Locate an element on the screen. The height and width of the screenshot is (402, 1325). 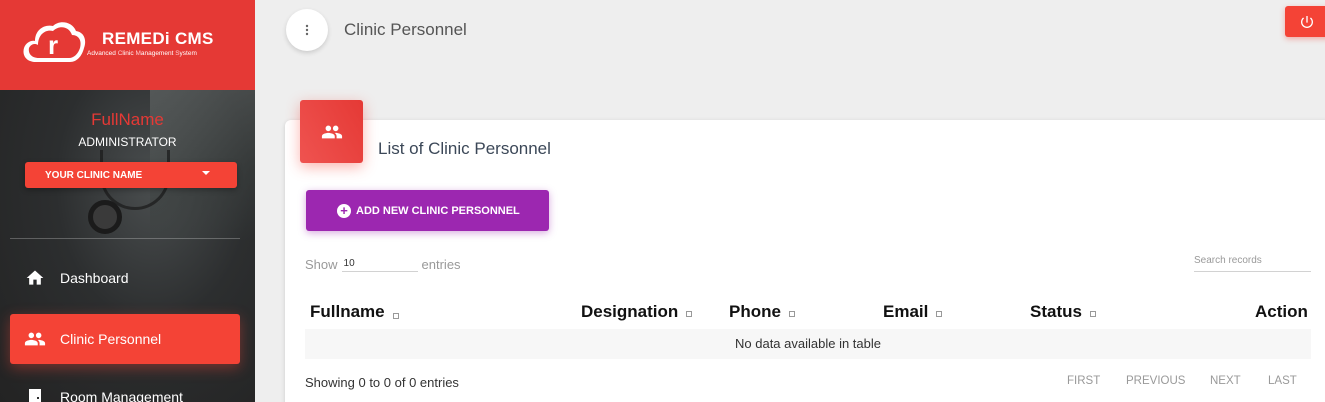
door-icon is located at coordinates (35, 394).